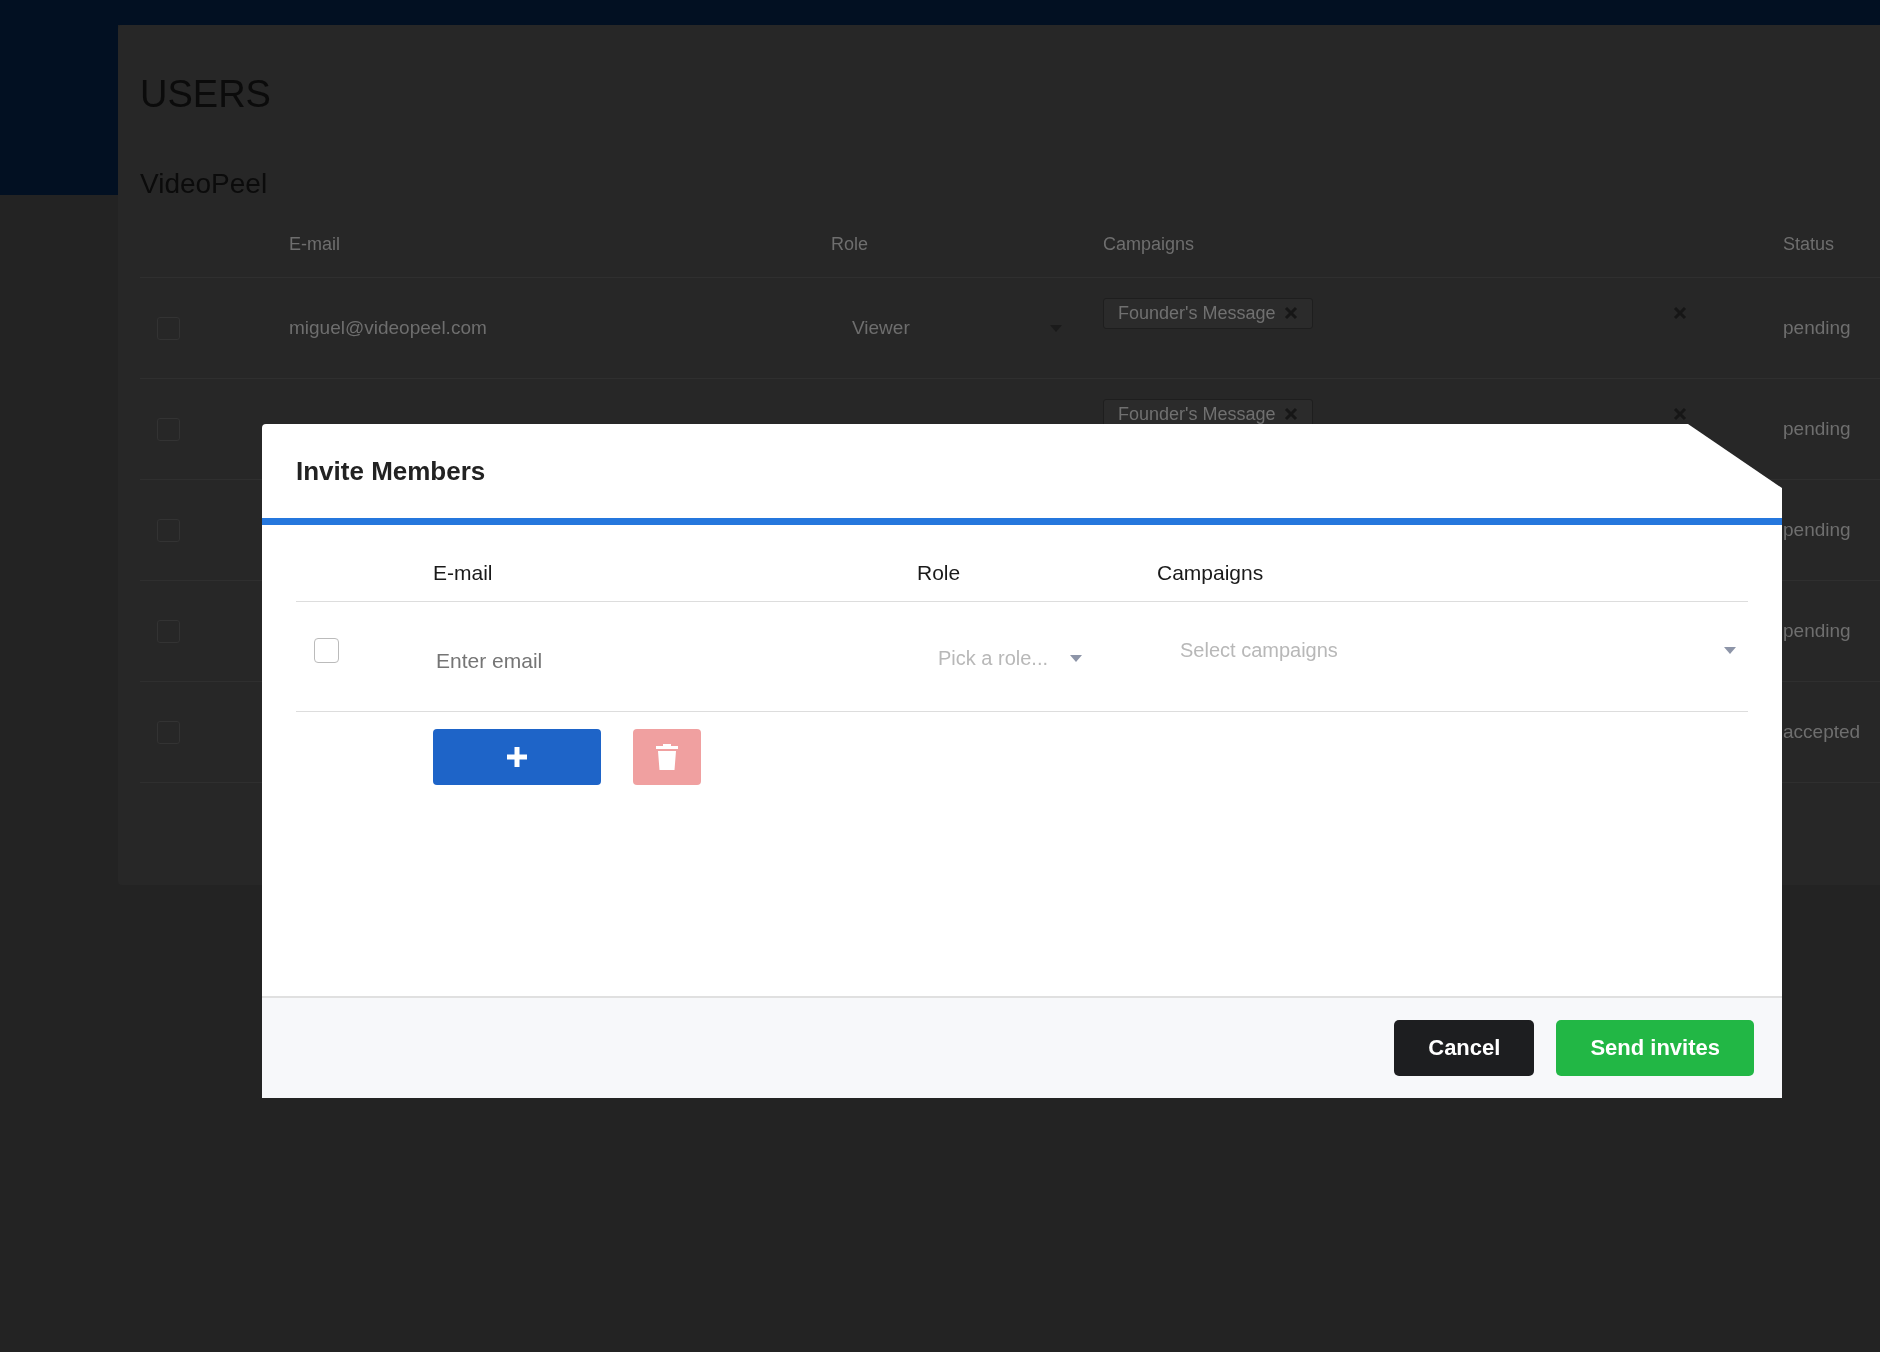 This screenshot has width=1880, height=1352. Describe the element at coordinates (1655, 1048) in the screenshot. I see `send-button: Send invites` at that location.